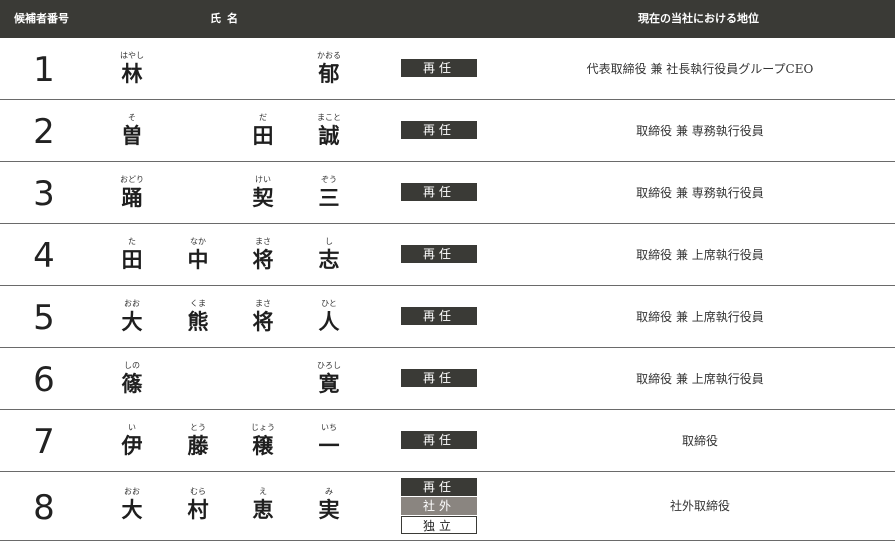  I want to click on name-kanji: おお大, so click(132, 504).